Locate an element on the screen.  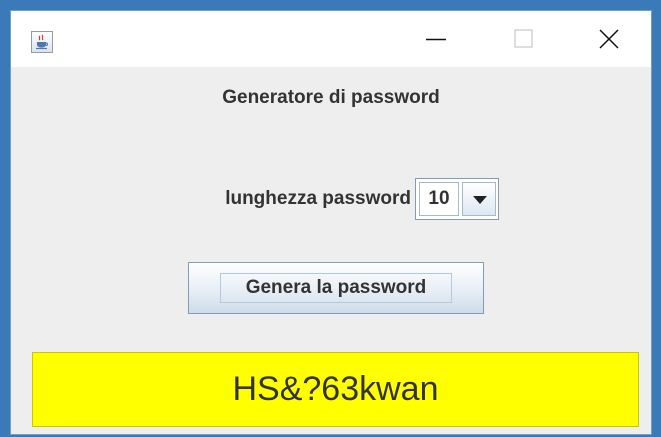
generate-password-button: Genera la password is located at coordinates (336, 288).